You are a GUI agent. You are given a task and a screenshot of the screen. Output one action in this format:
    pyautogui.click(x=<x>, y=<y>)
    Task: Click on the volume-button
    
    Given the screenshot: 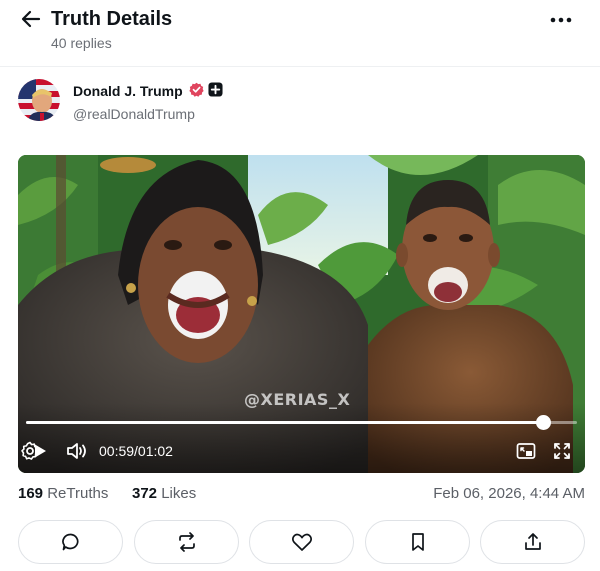 What is the action you would take?
    pyautogui.click(x=77, y=451)
    